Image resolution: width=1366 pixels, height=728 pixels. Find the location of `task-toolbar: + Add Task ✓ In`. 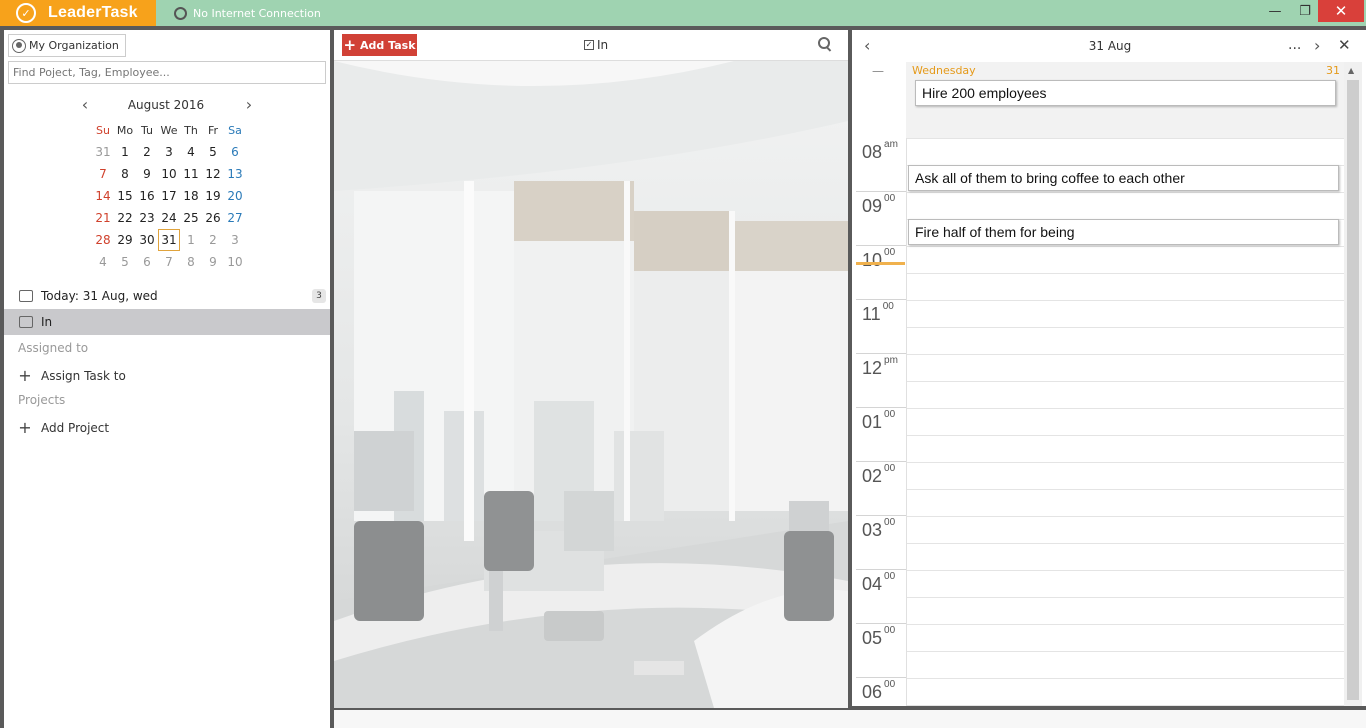

task-toolbar: + Add Task ✓ In is located at coordinates (591, 45).